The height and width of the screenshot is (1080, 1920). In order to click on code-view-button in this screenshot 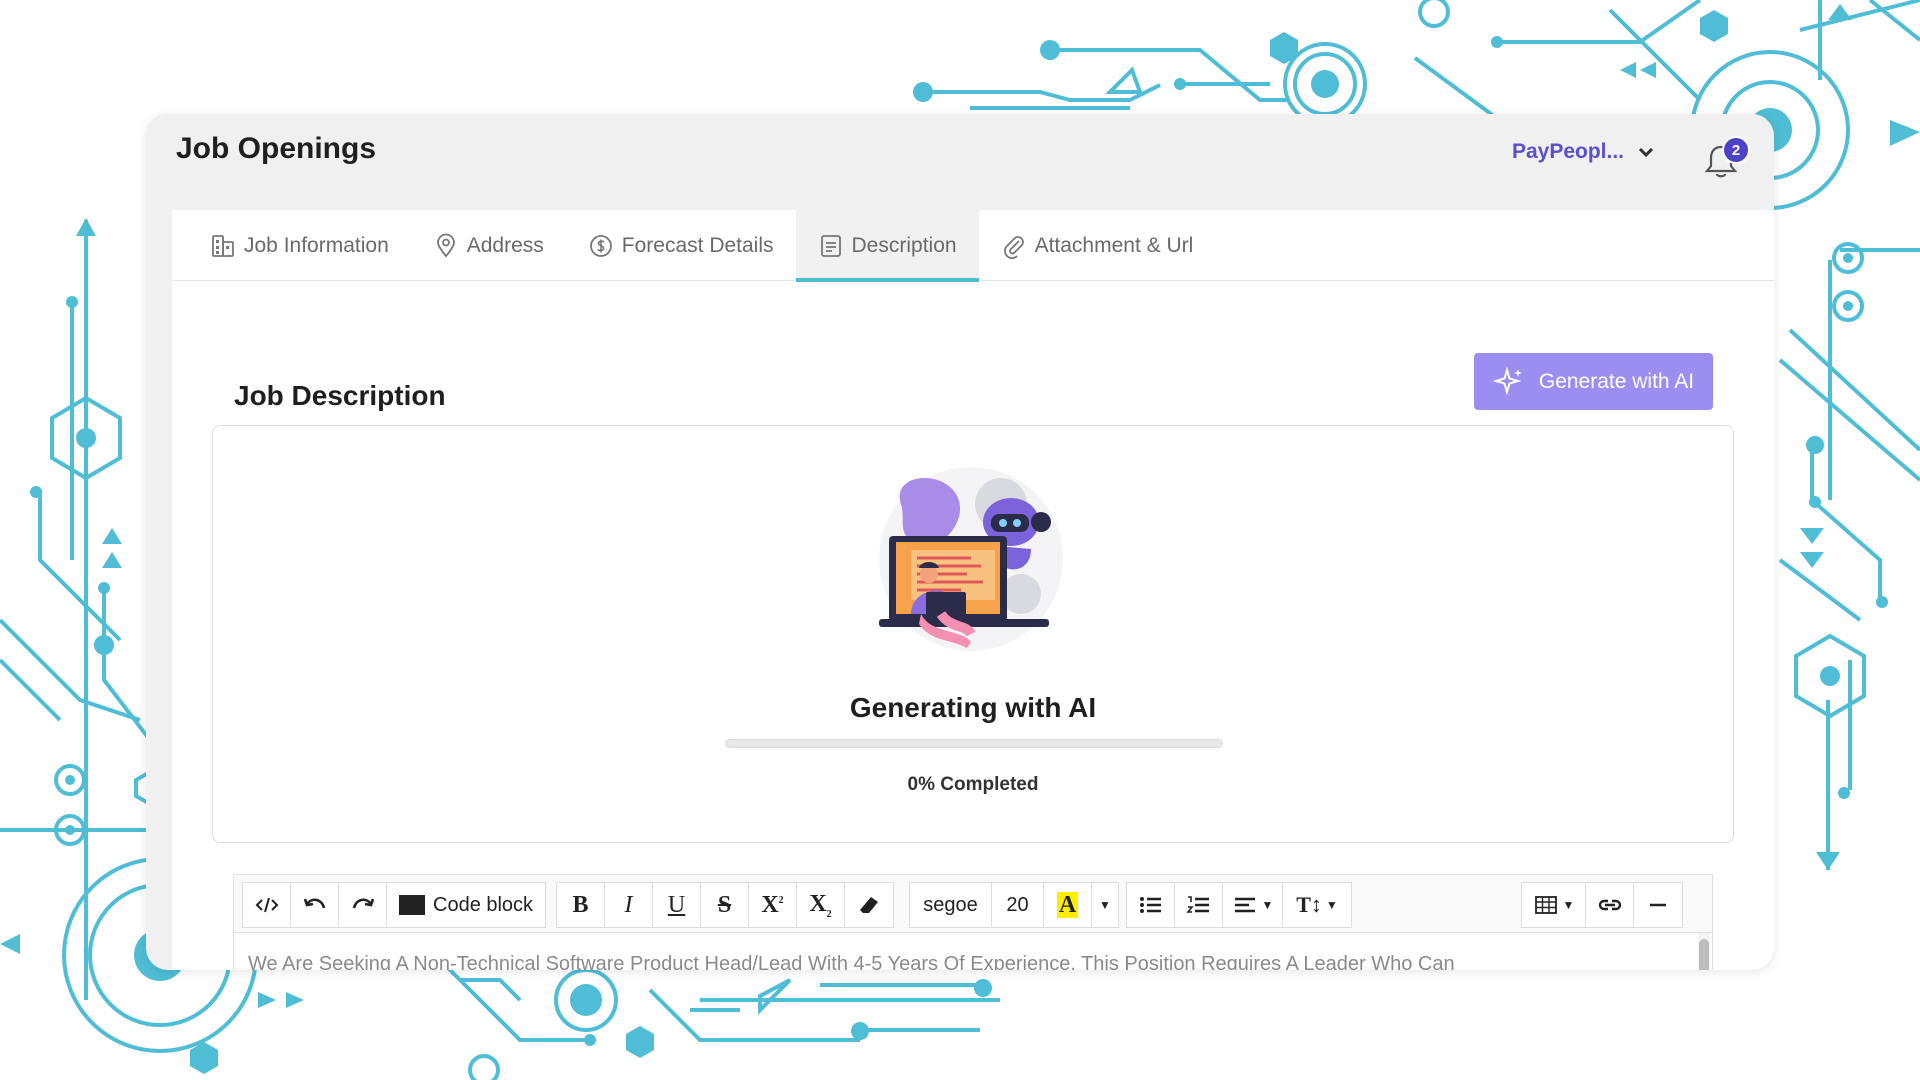, I will do `click(267, 905)`.